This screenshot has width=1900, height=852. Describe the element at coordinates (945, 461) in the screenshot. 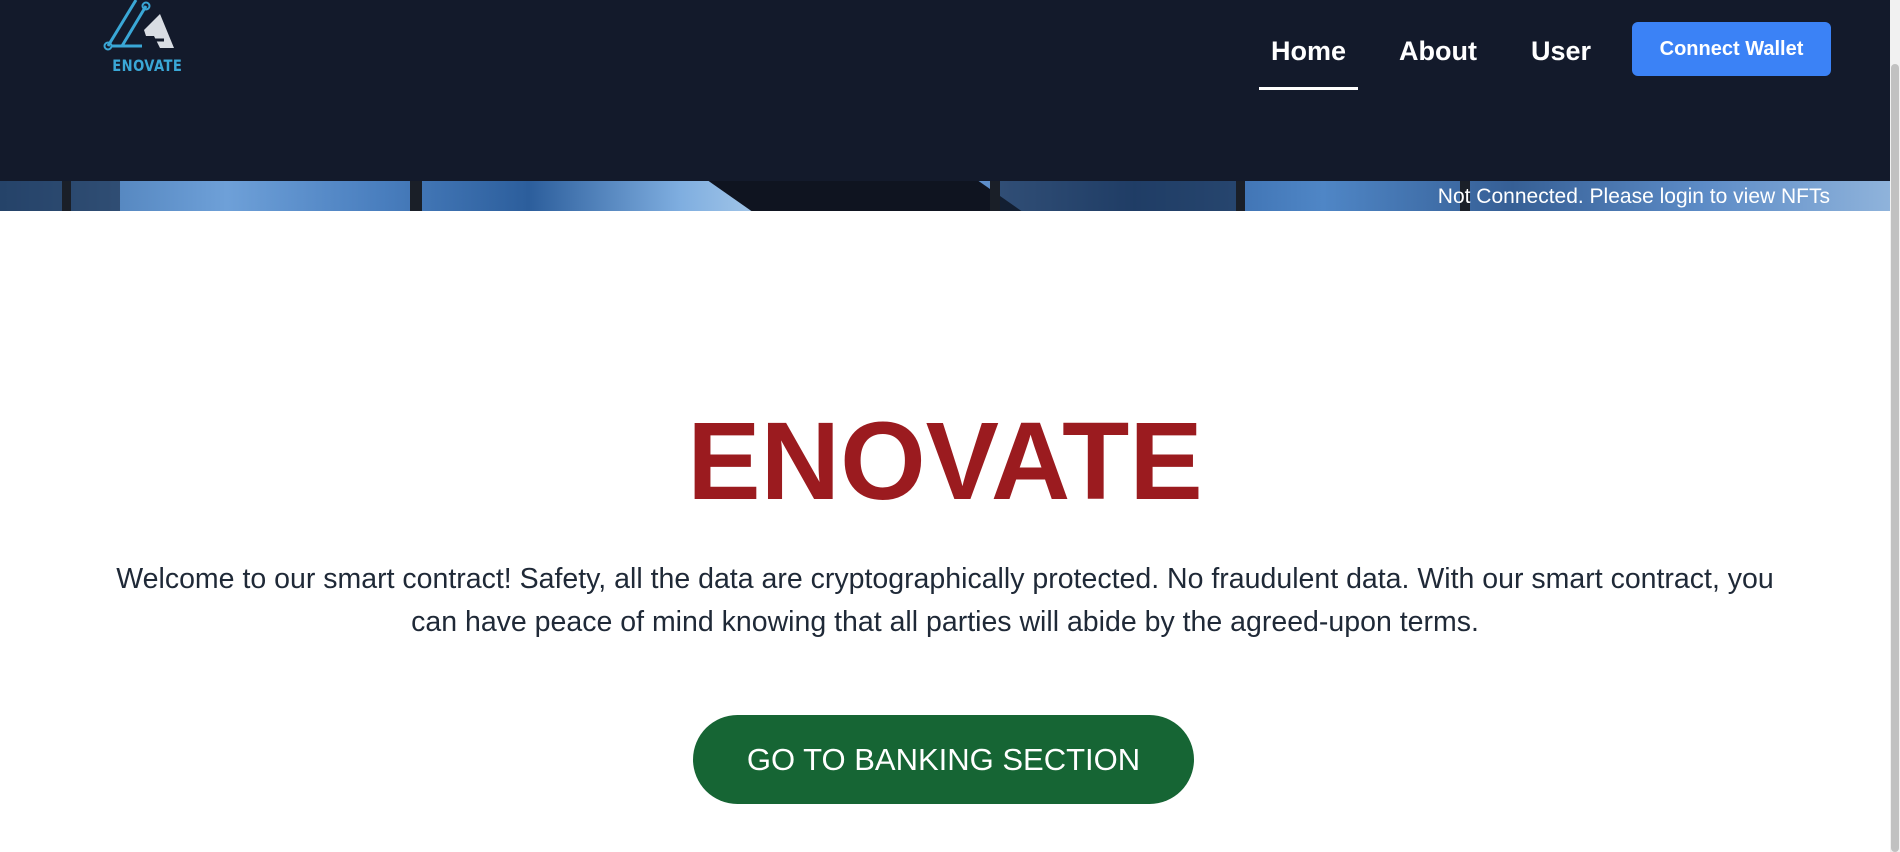

I see `hero-title: ENOVATE` at that location.